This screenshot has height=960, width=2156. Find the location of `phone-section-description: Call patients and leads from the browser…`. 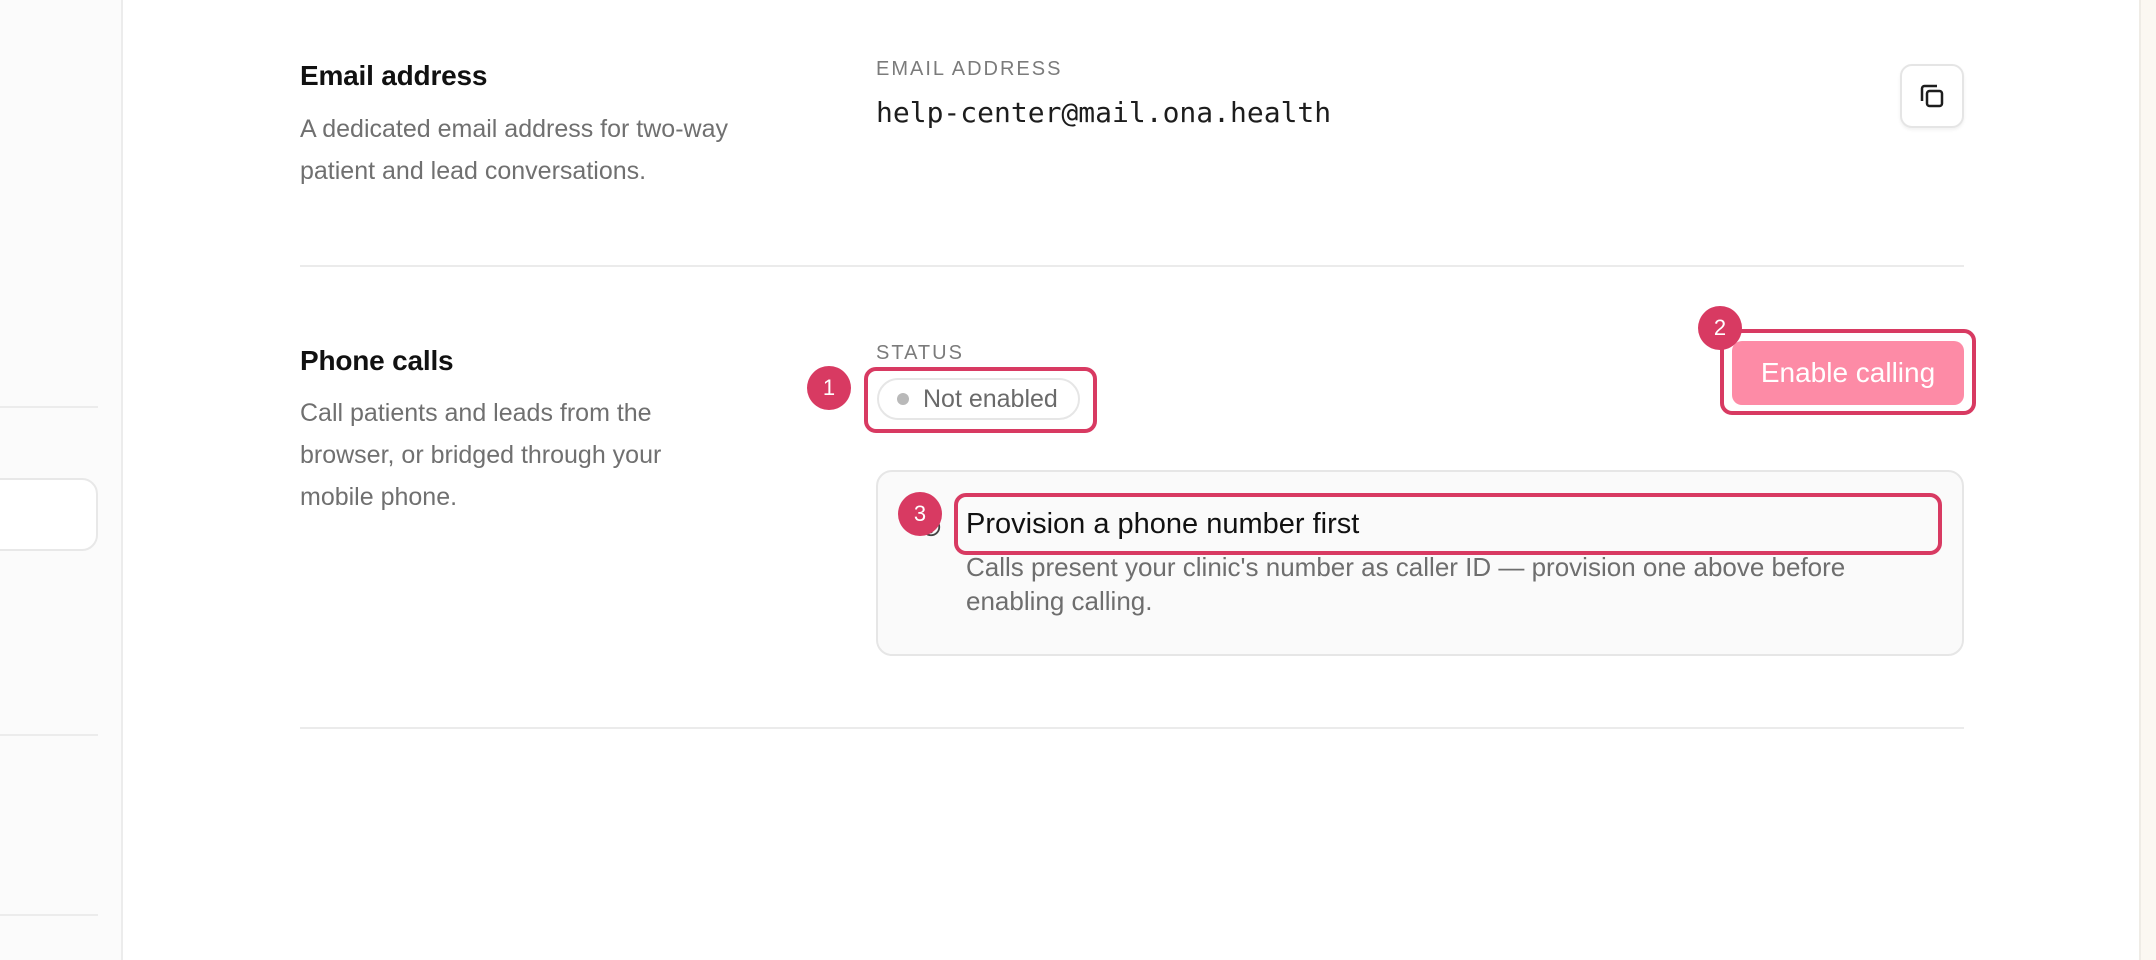

phone-section-description: Call patients and leads from the browser… is located at coordinates (481, 455).